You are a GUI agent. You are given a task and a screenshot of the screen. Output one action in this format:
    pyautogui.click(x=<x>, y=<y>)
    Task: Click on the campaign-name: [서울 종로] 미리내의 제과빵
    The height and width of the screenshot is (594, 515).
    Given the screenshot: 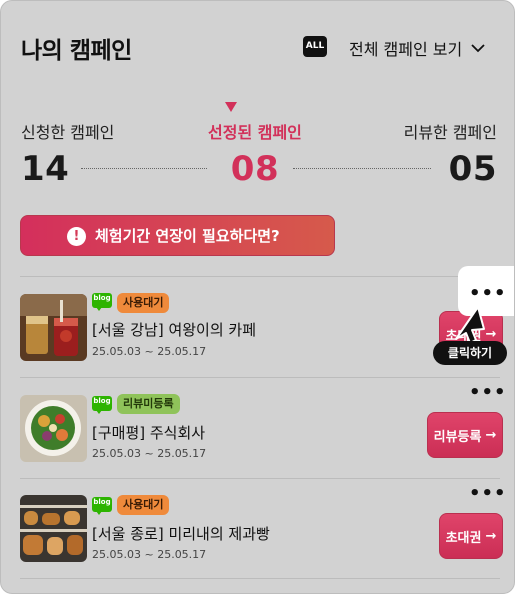 What is the action you would take?
    pyautogui.click(x=181, y=533)
    